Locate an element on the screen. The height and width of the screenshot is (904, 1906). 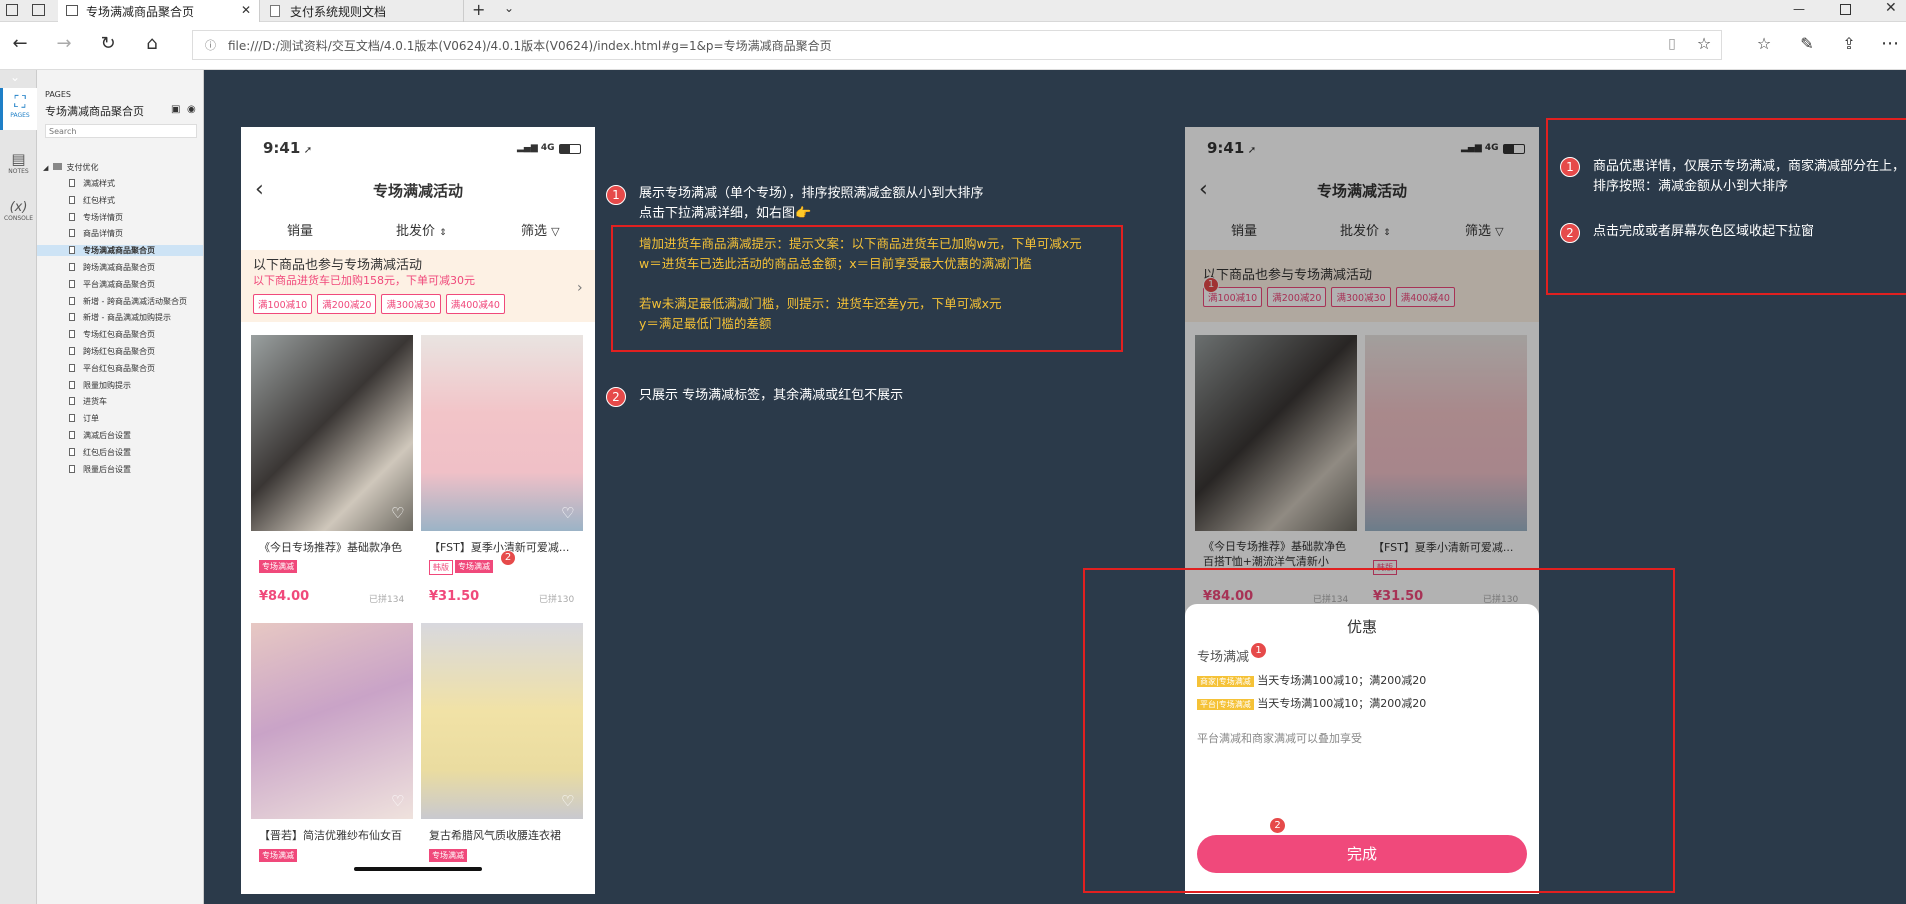
sitemap-item: 红包后台设置 is located at coordinates (100, 452).